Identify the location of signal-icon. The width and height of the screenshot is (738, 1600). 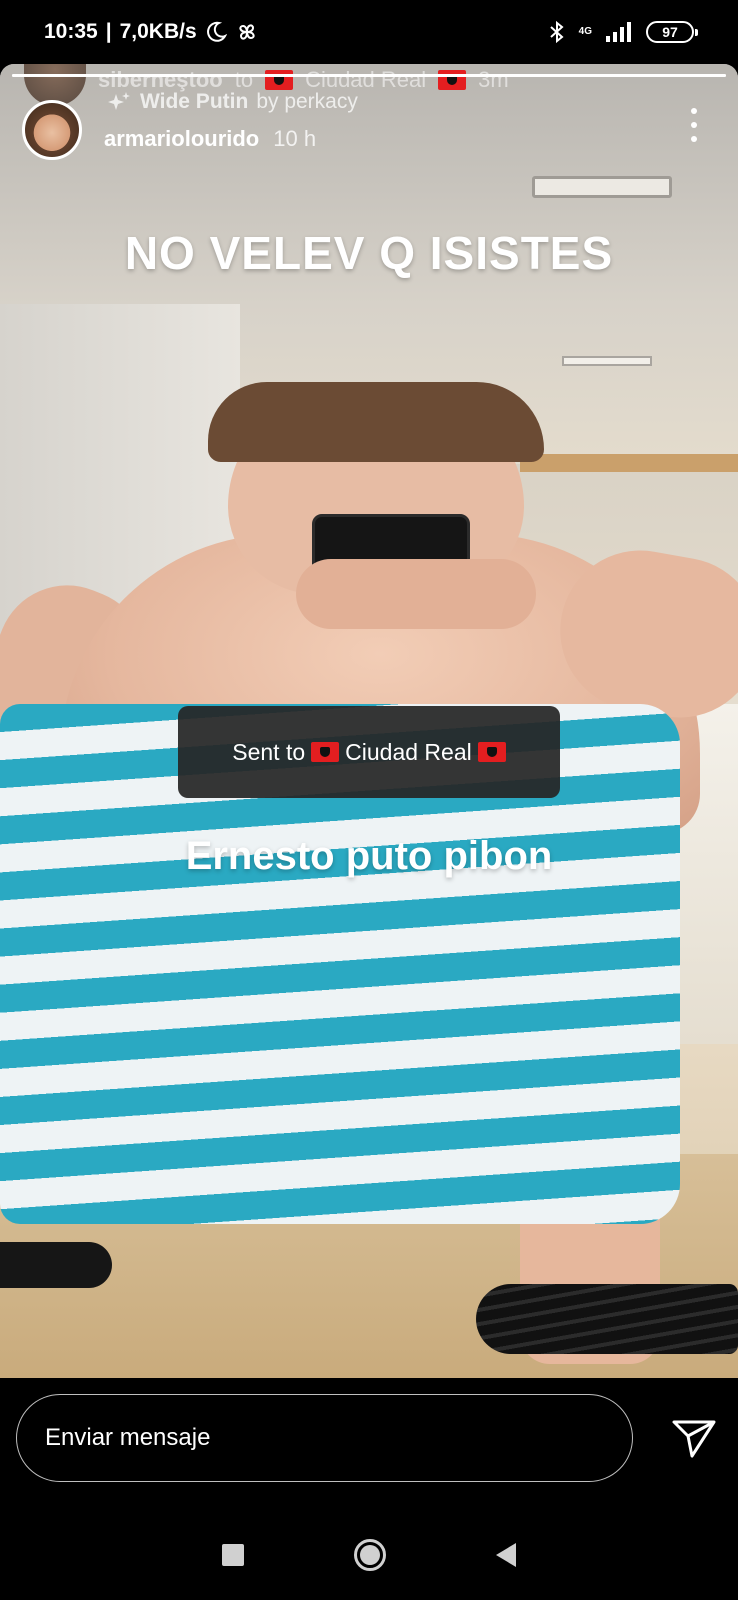
(618, 32).